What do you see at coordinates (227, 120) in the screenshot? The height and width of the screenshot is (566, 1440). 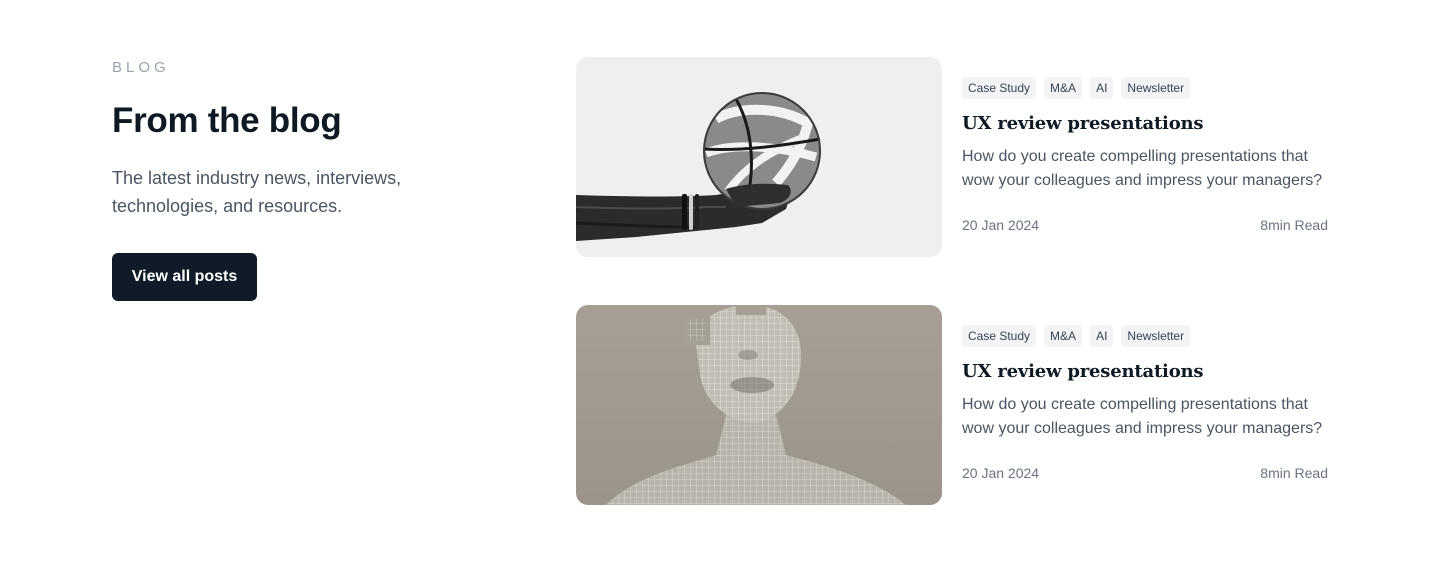 I see `section-heading: From the blog` at bounding box center [227, 120].